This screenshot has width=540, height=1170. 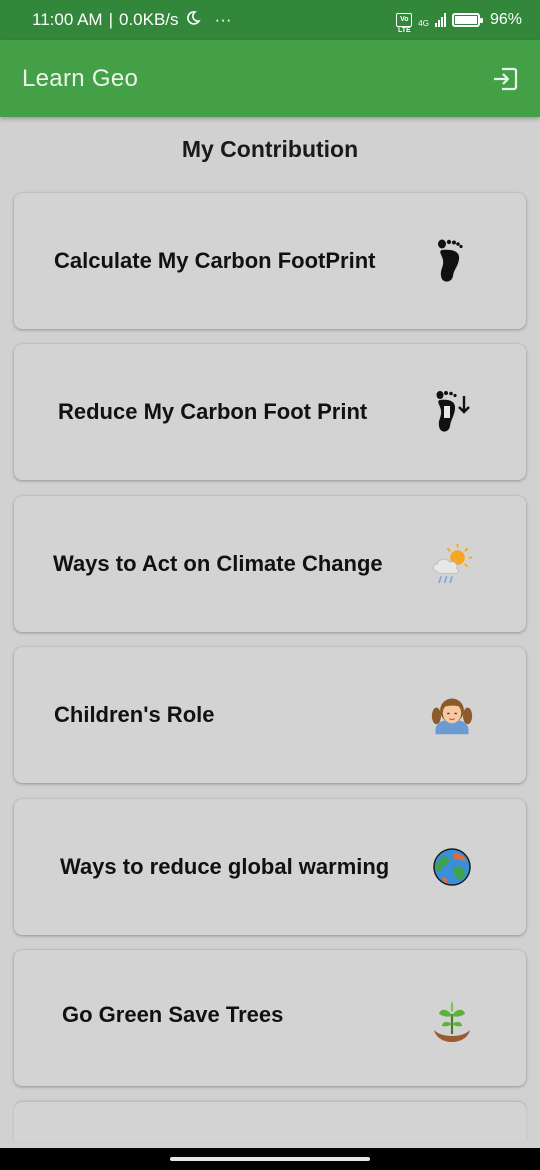 I want to click on home-handle, so click(x=270, y=1159).